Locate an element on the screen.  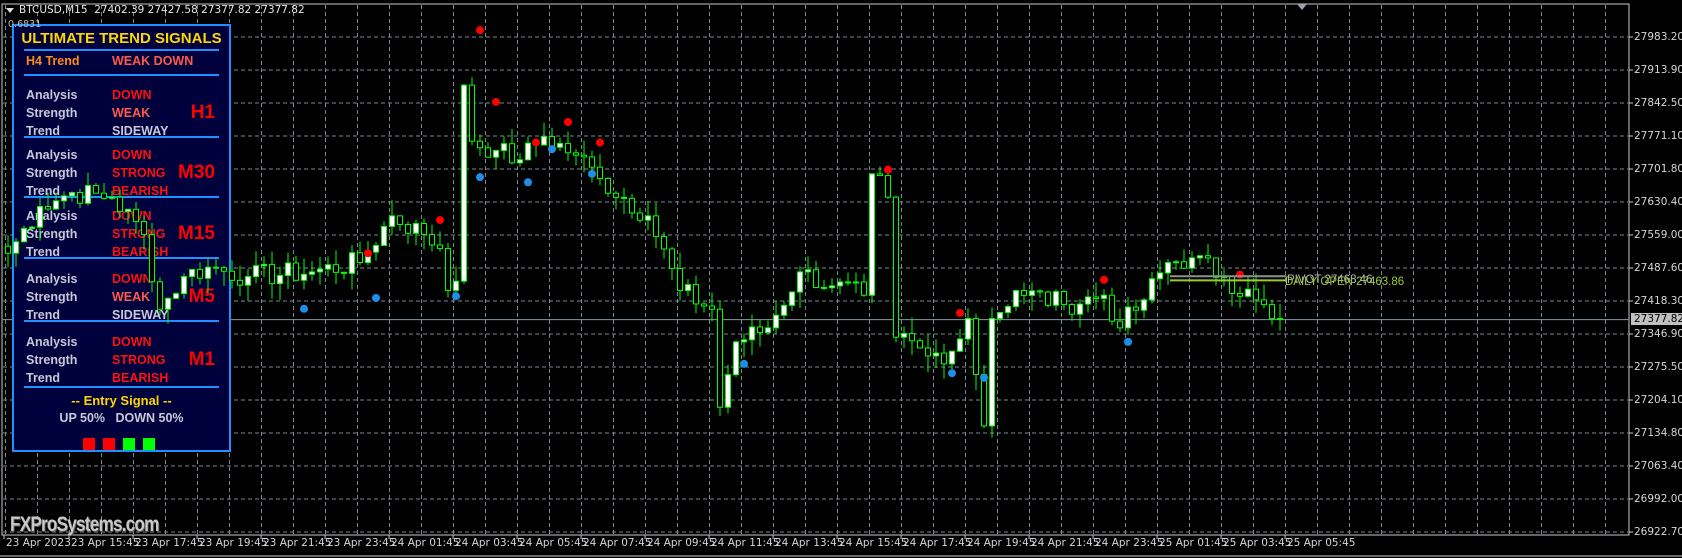
time-axis-label: 24 Apr 23:45 is located at coordinates (1129, 543).